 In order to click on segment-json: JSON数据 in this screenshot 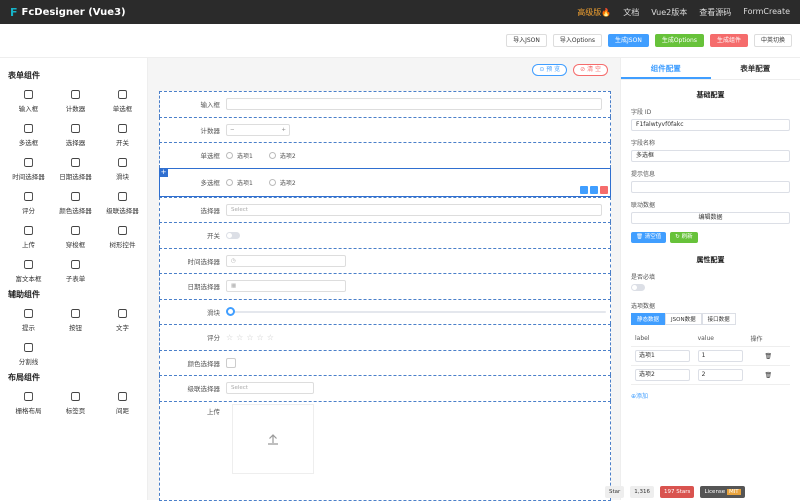, I will do `click(683, 319)`.